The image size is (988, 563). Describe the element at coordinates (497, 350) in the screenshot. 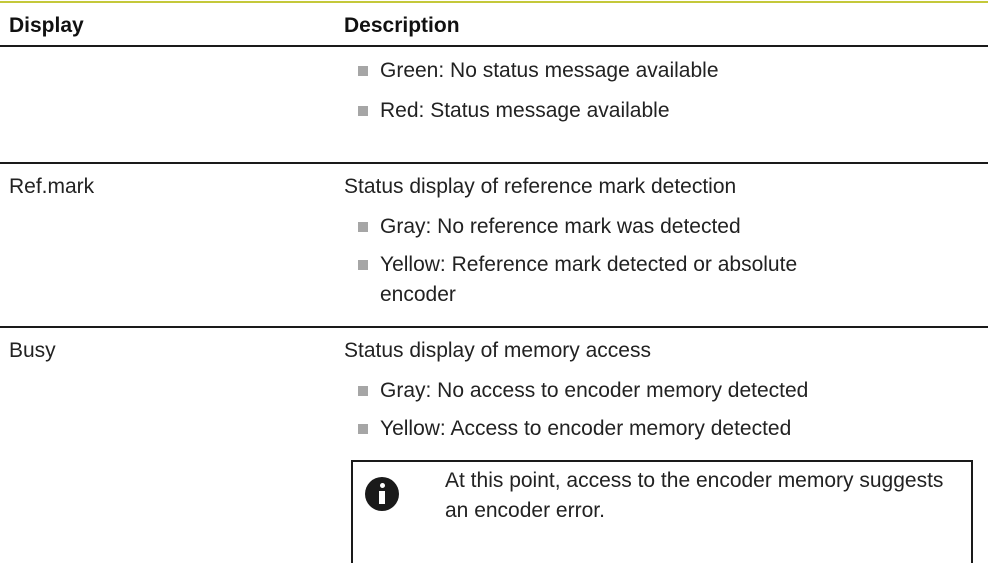

I see `description-cell: Status display of memory access` at that location.